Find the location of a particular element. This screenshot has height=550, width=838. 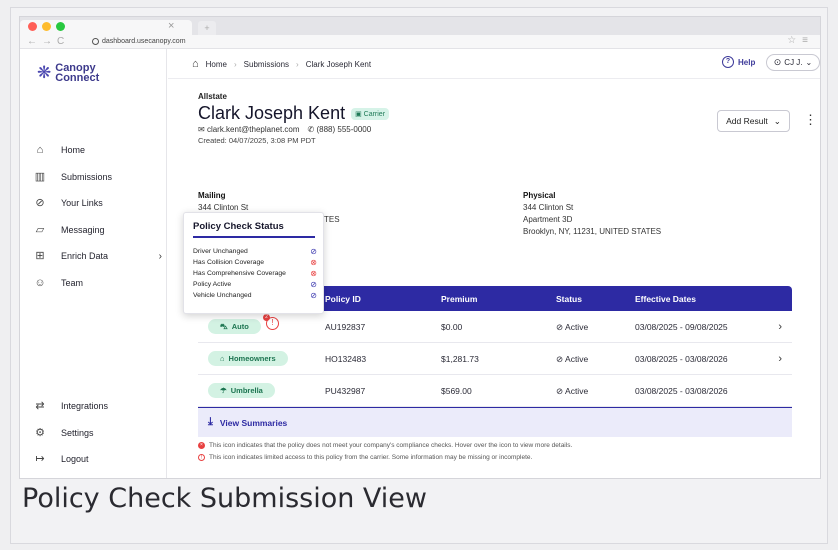

policy-id: HO132483 is located at coordinates (346, 359).